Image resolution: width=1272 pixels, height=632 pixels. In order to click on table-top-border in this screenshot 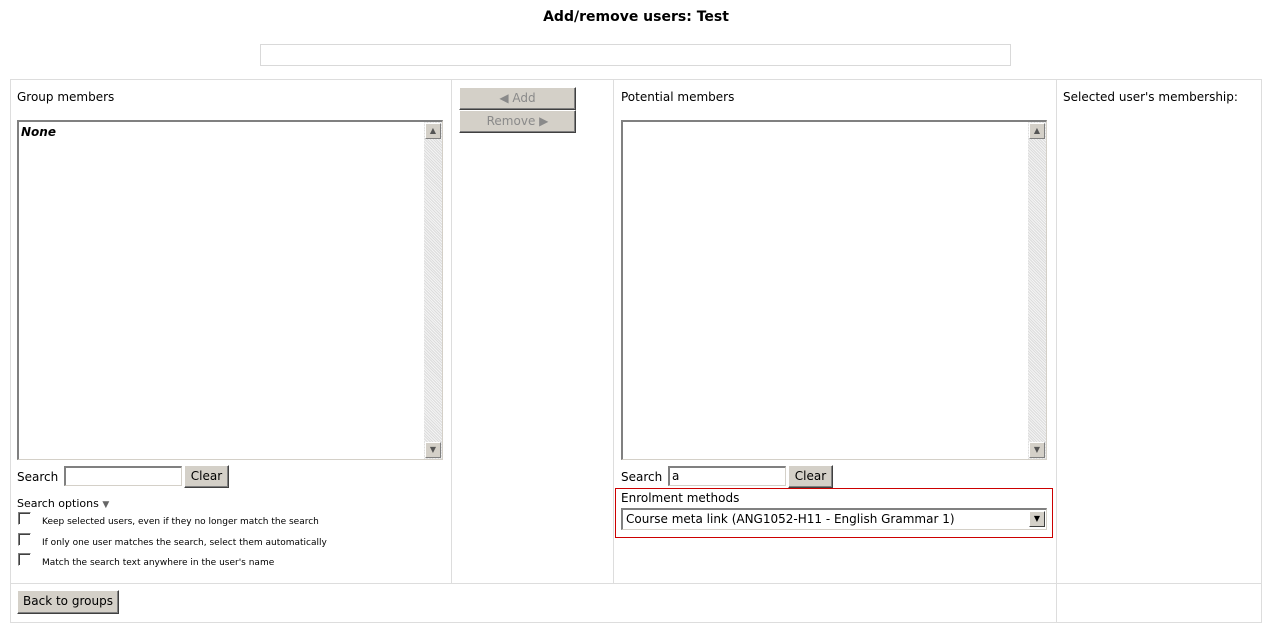, I will do `click(636, 79)`.